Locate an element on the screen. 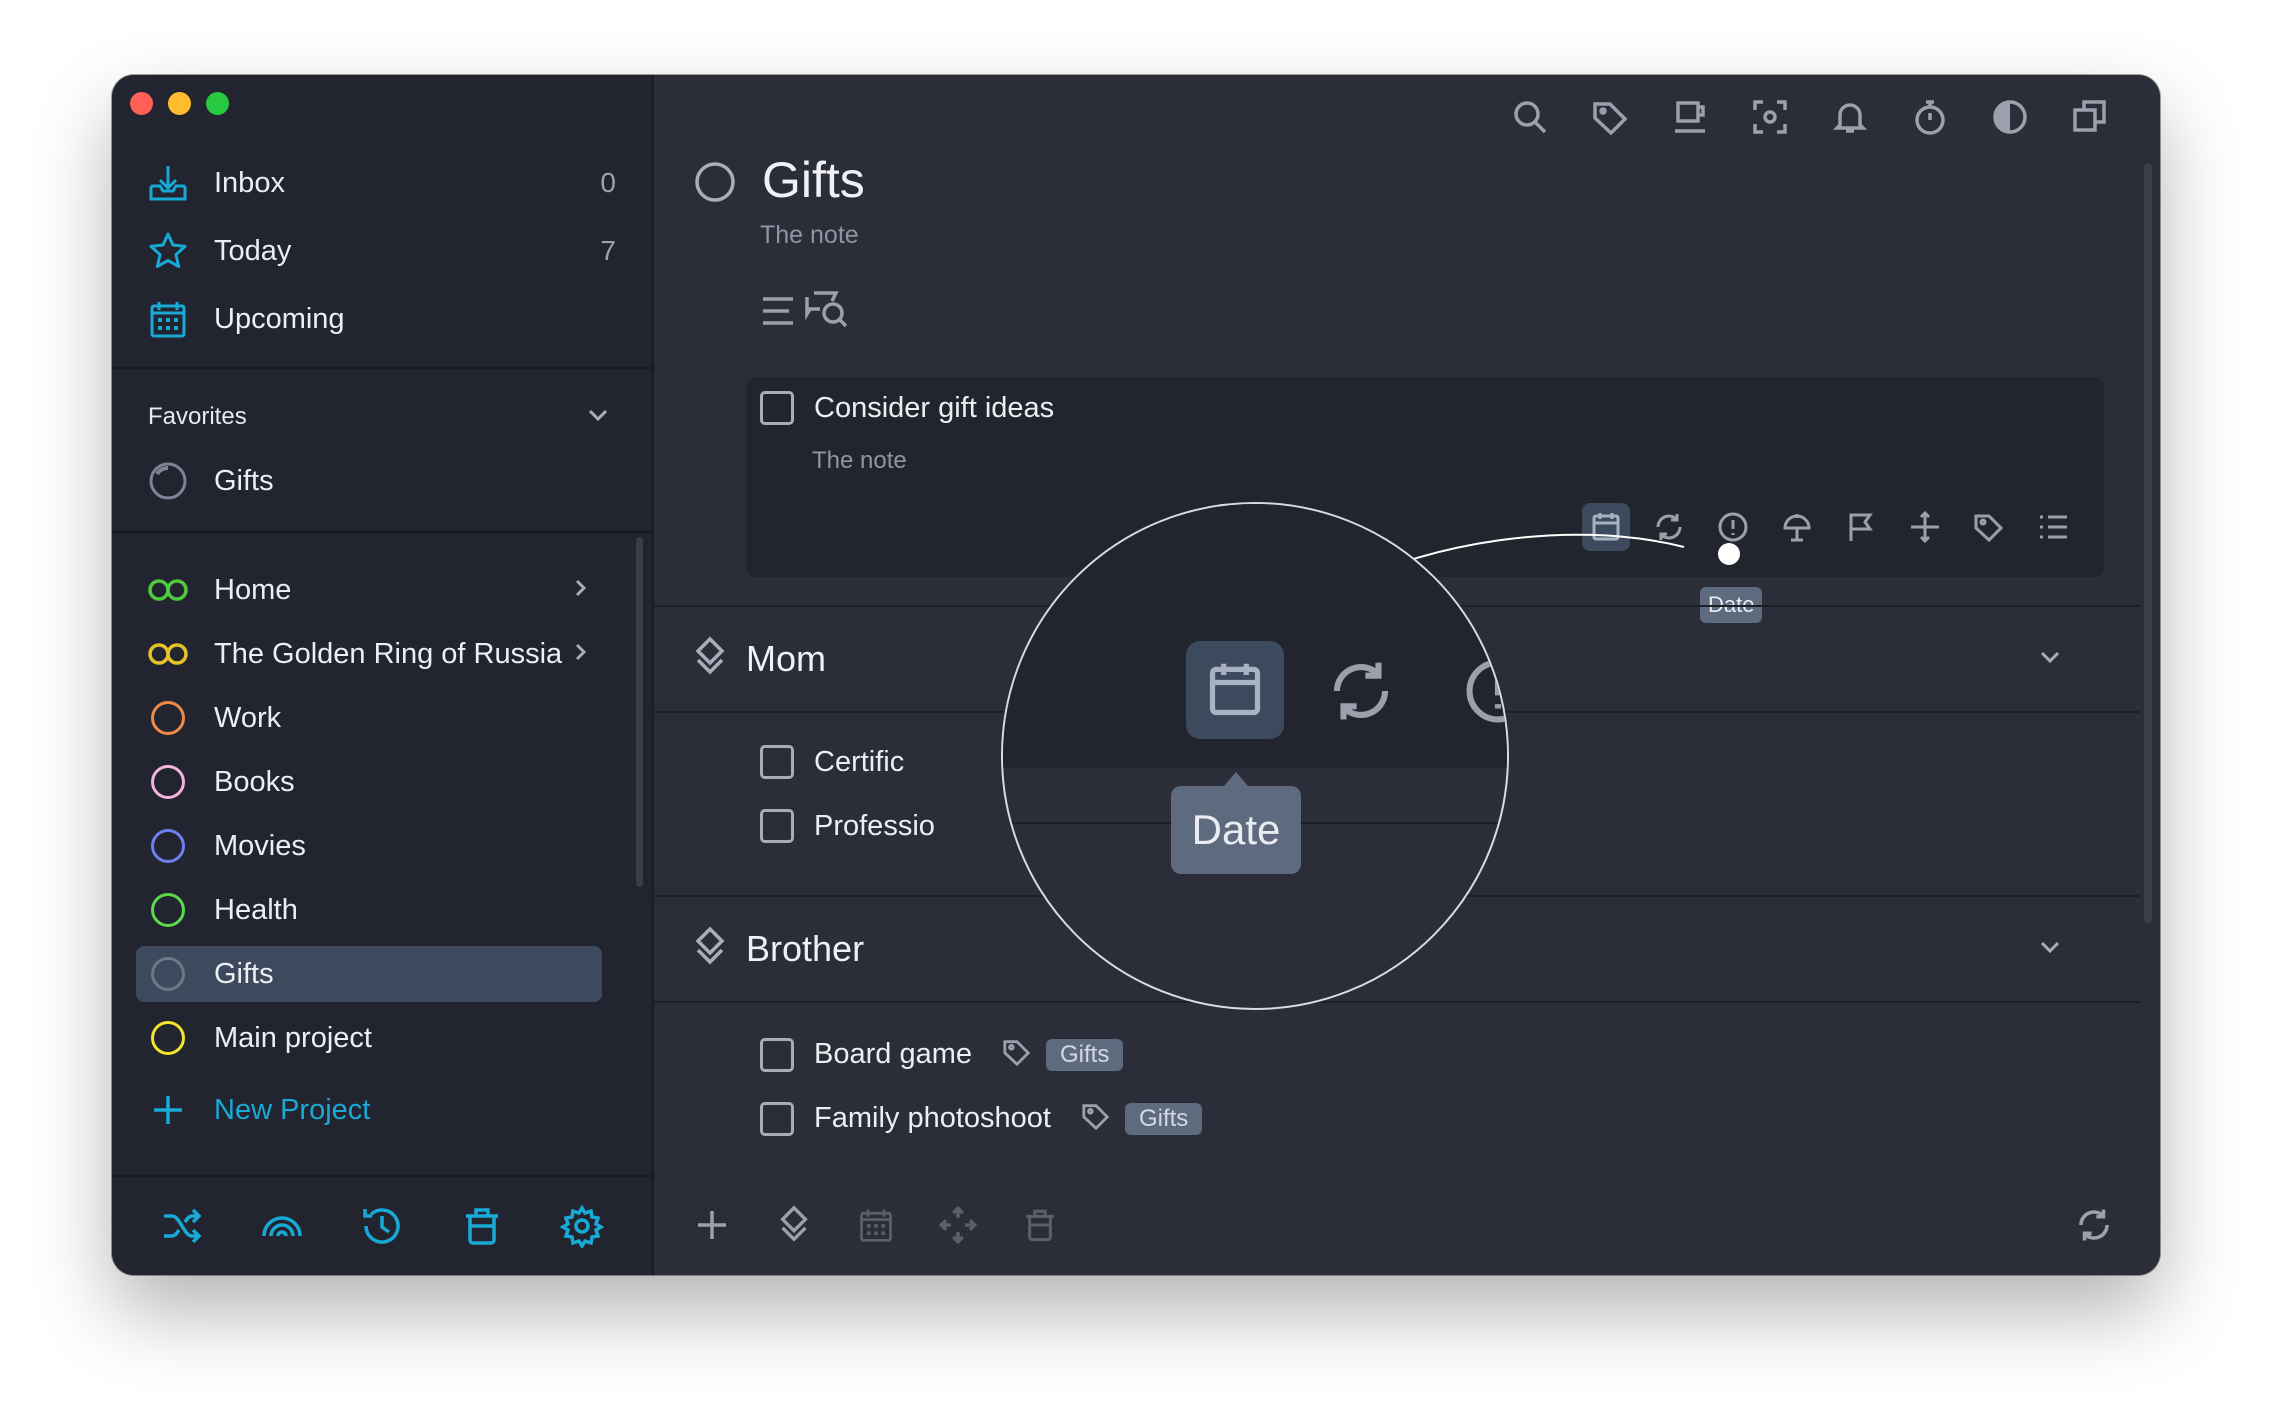 Image resolution: width=2272 pixels, height=1424 pixels. page-title: Gifts is located at coordinates (813, 180).